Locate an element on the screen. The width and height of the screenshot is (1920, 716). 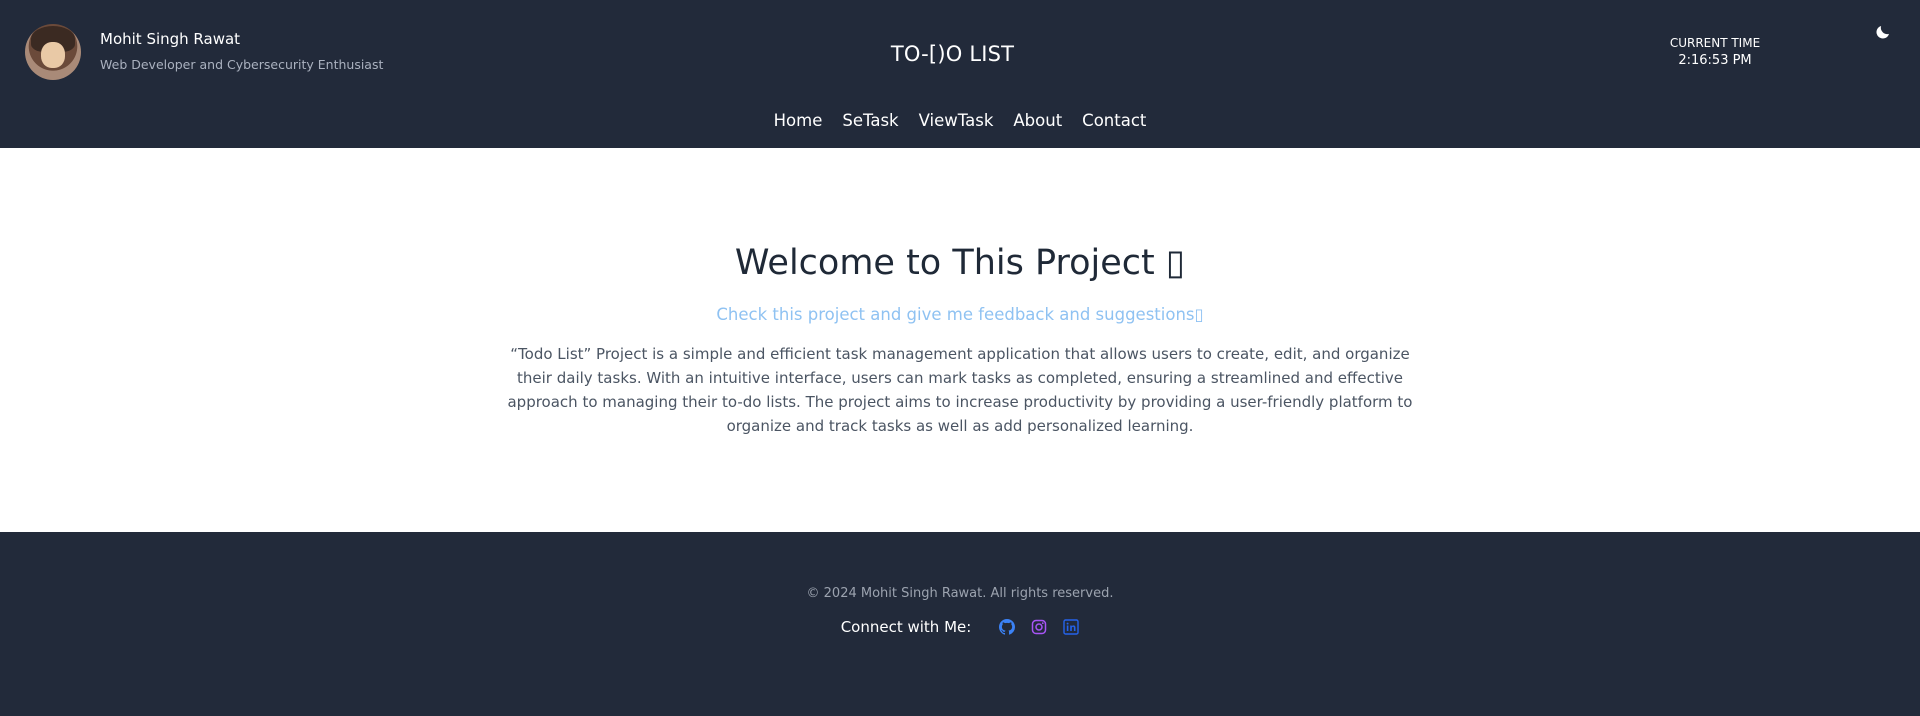
current-time: CURRENT TIME 2:16:53 PM is located at coordinates (1715, 52).